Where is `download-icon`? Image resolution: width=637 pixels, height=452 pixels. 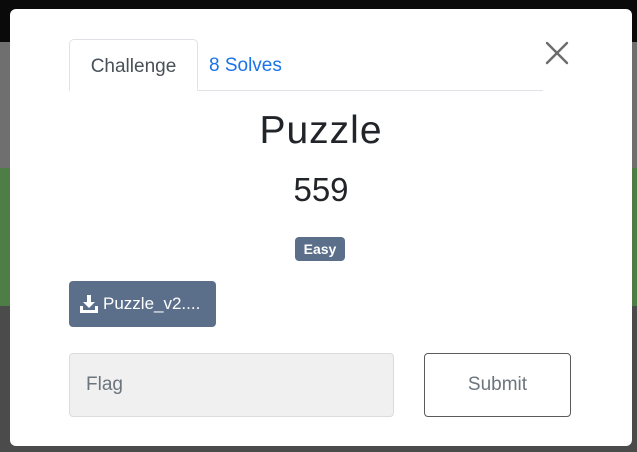 download-icon is located at coordinates (89, 304).